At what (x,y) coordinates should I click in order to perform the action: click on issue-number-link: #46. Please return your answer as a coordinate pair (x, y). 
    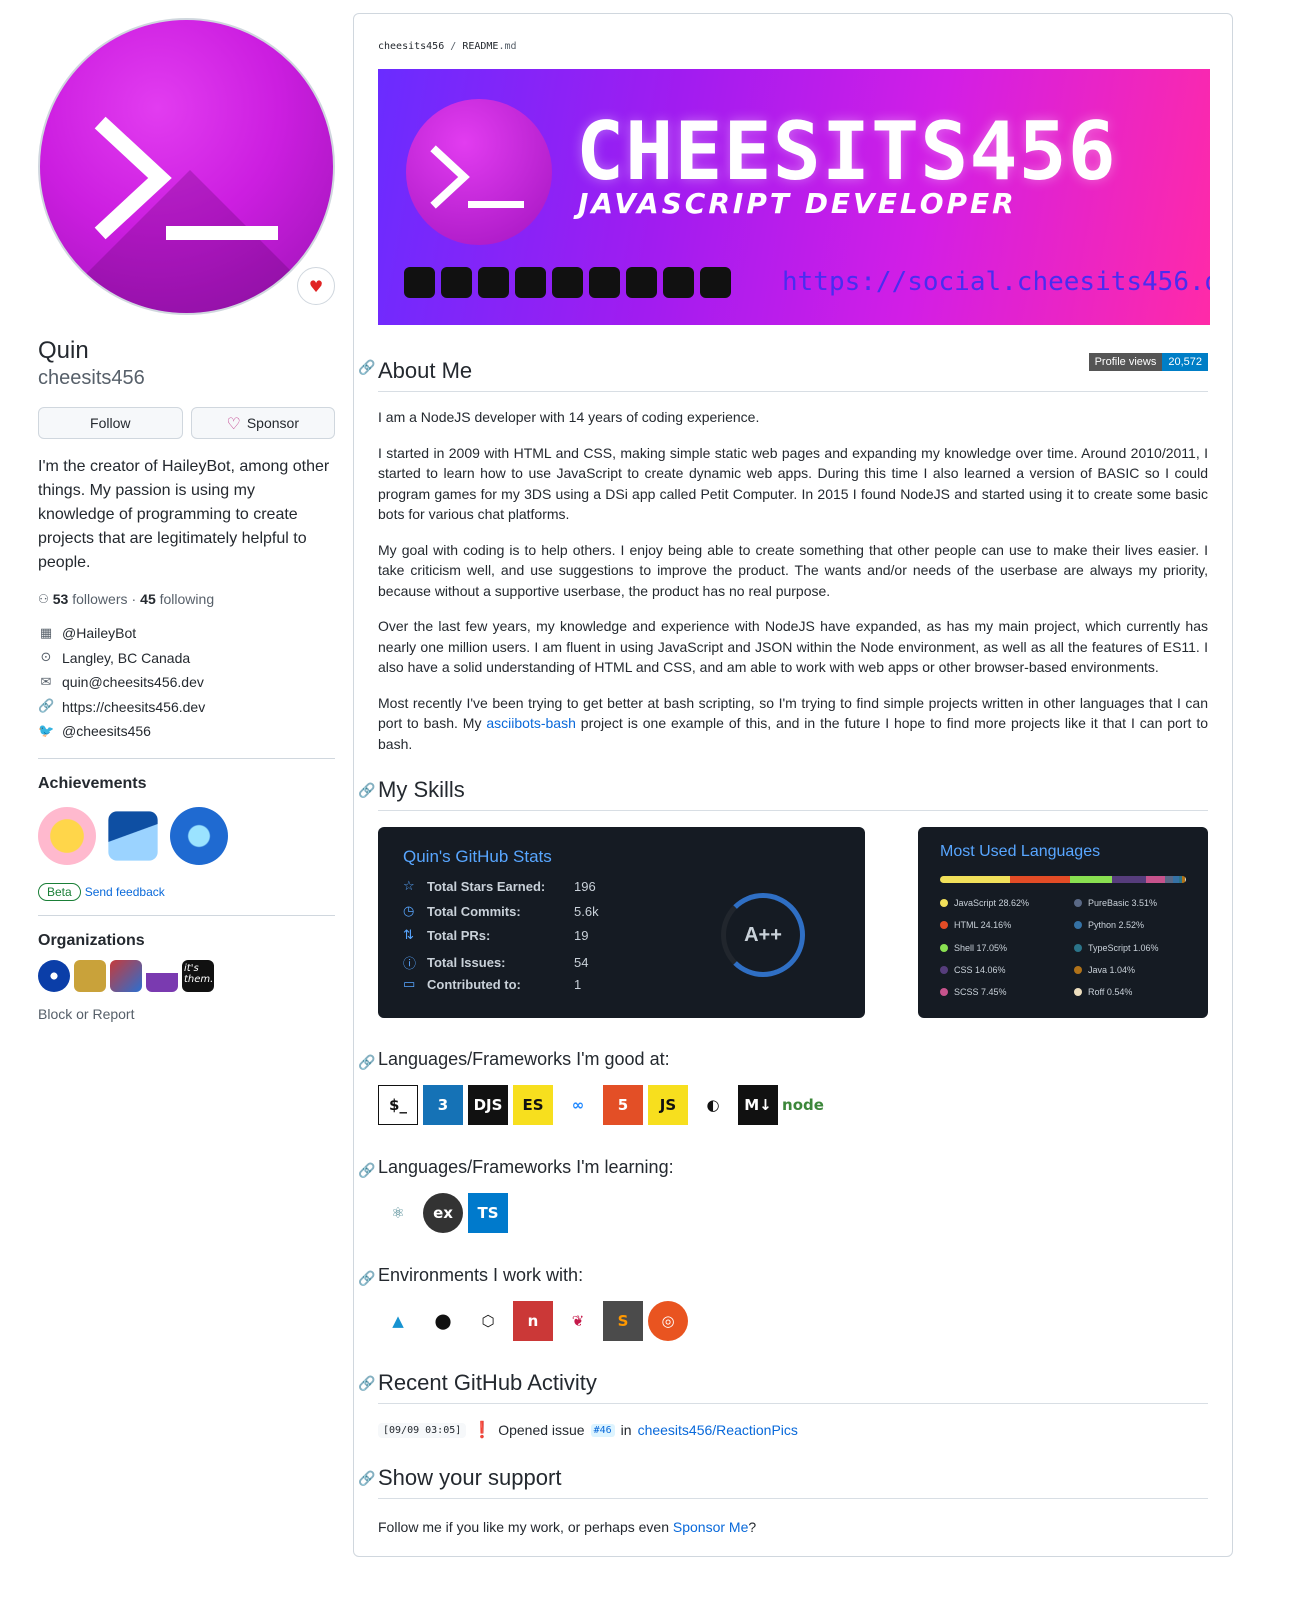
    Looking at the image, I should click on (602, 1430).